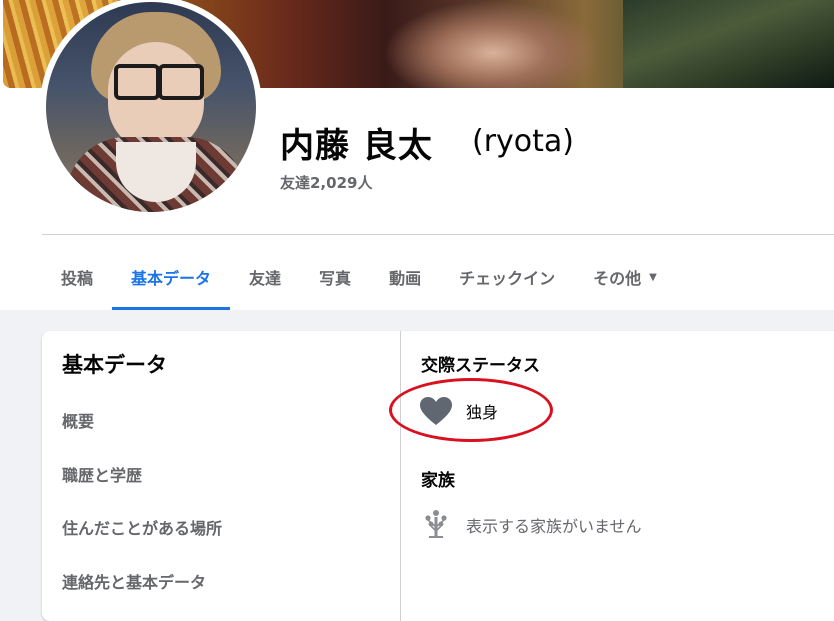 Image resolution: width=834 pixels, height=621 pixels. Describe the element at coordinates (78, 420) in the screenshot. I see `about-nav-overview: 概要` at that location.